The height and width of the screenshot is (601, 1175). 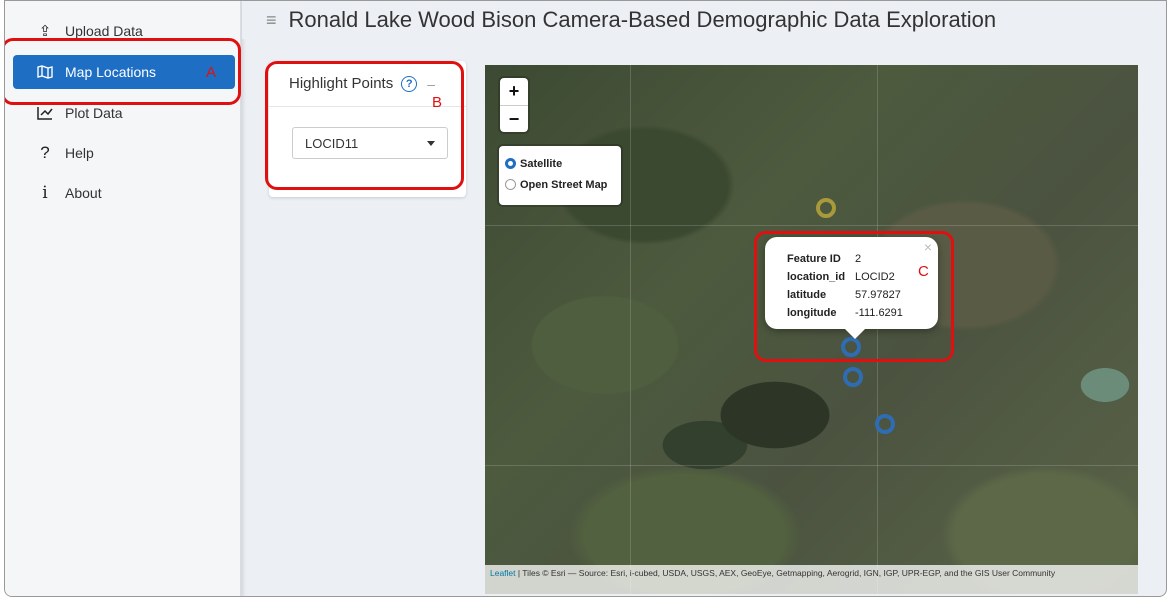 What do you see at coordinates (83, 193) in the screenshot?
I see `sidebar-item-label: About` at bounding box center [83, 193].